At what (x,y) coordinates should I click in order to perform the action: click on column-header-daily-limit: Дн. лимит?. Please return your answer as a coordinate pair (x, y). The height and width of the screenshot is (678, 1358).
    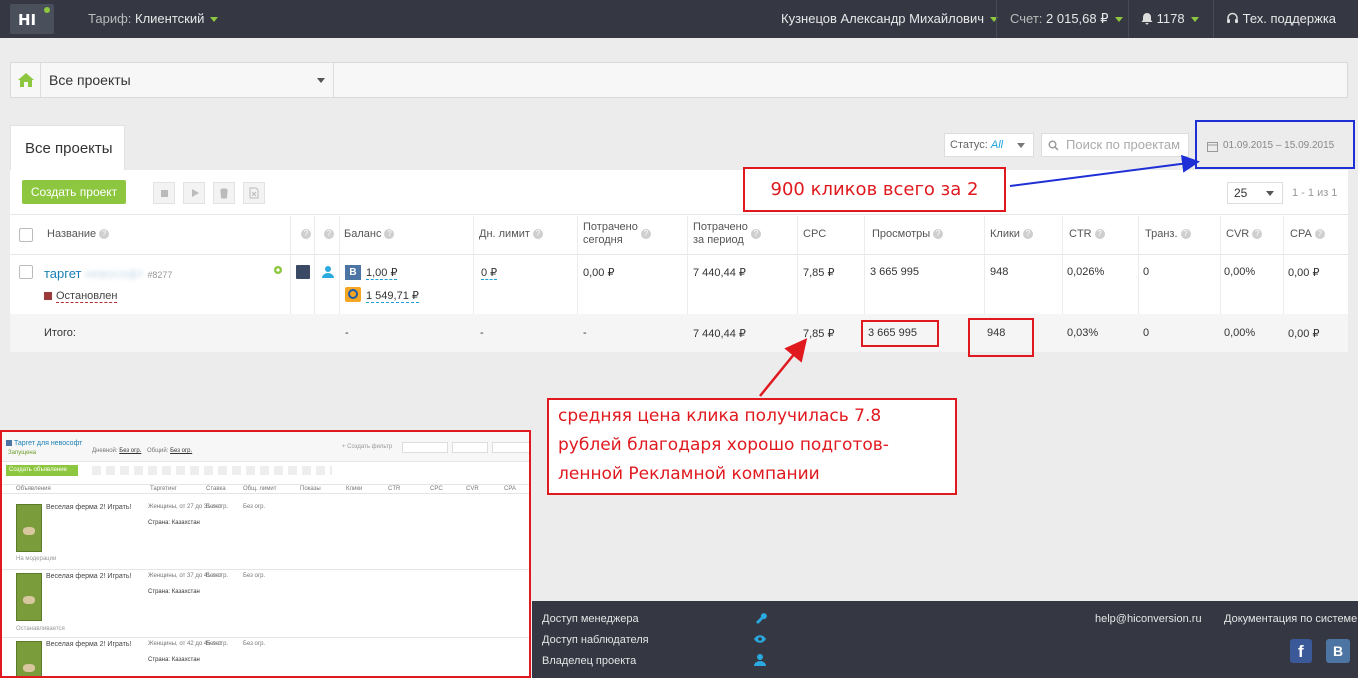
    Looking at the image, I should click on (511, 234).